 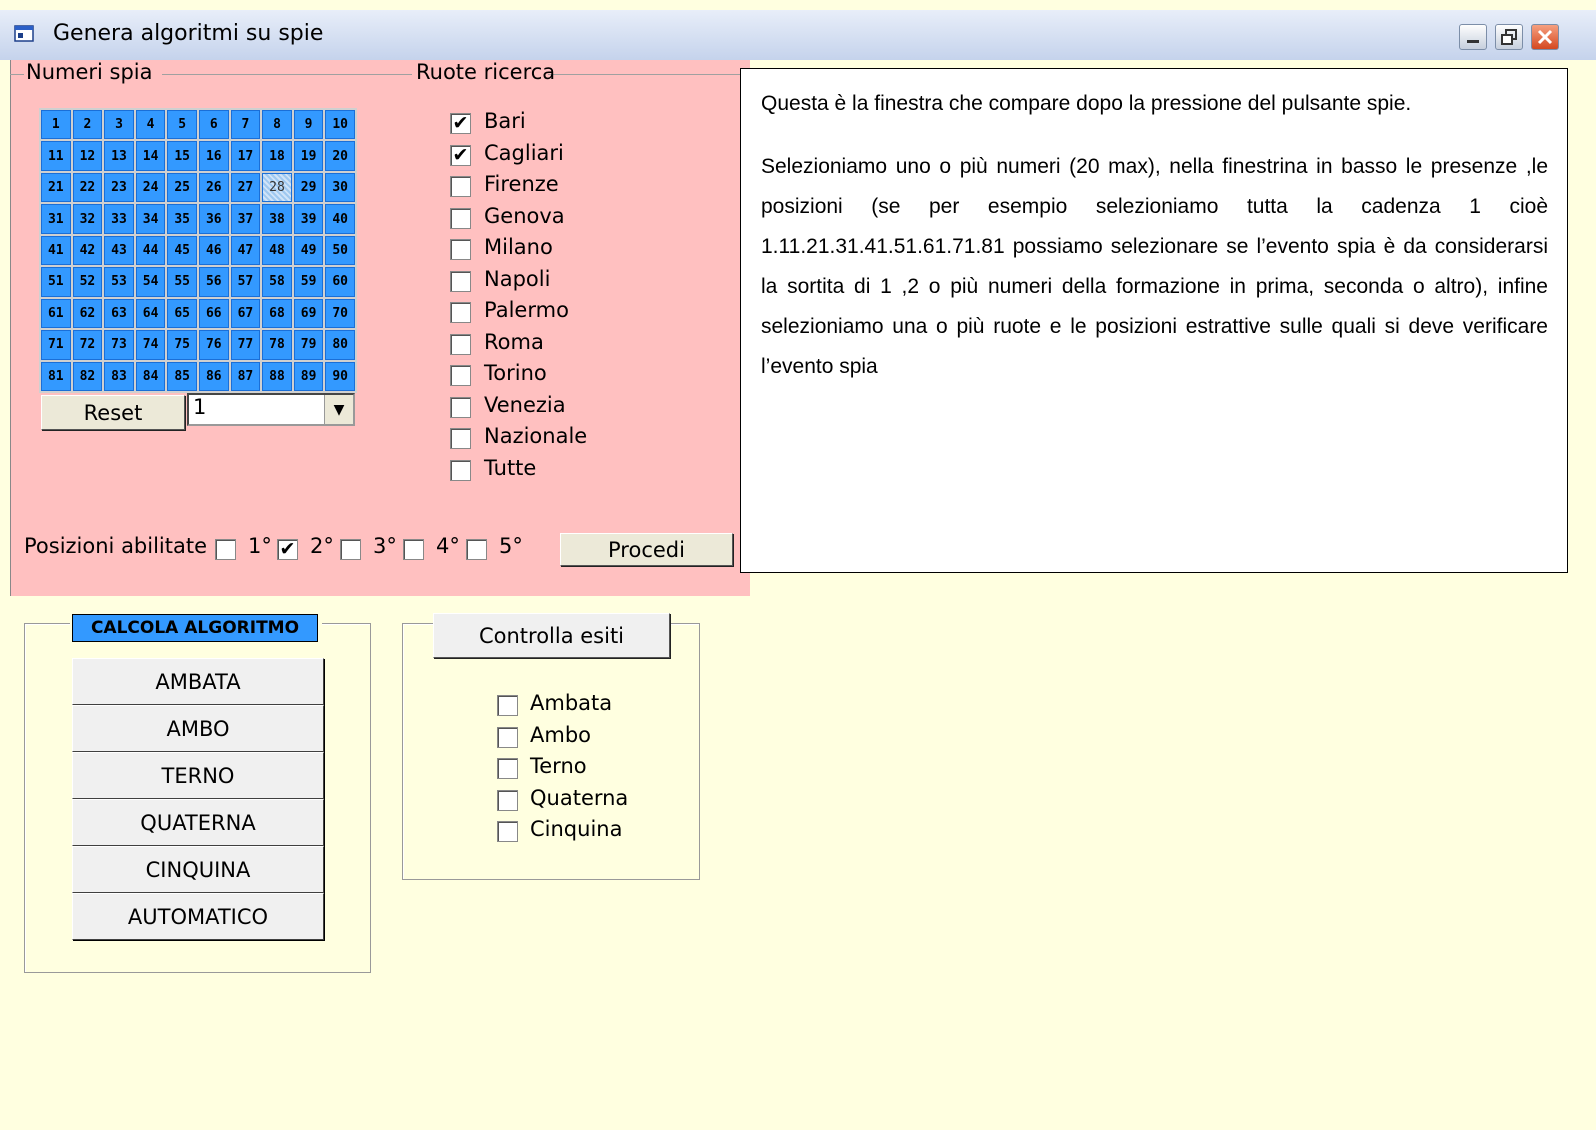 What do you see at coordinates (119, 187) in the screenshot?
I see `number-cell: 23` at bounding box center [119, 187].